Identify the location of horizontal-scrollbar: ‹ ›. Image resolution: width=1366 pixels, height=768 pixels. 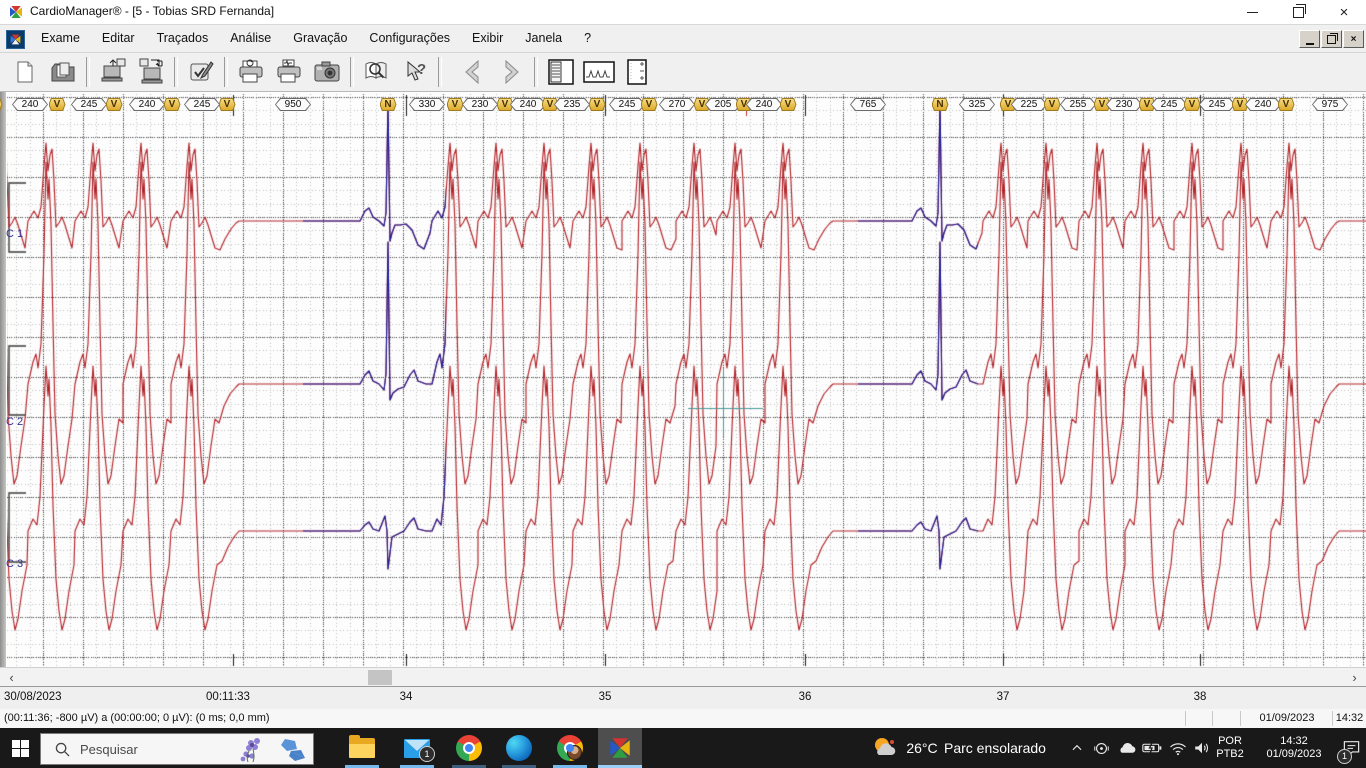
(683, 677).